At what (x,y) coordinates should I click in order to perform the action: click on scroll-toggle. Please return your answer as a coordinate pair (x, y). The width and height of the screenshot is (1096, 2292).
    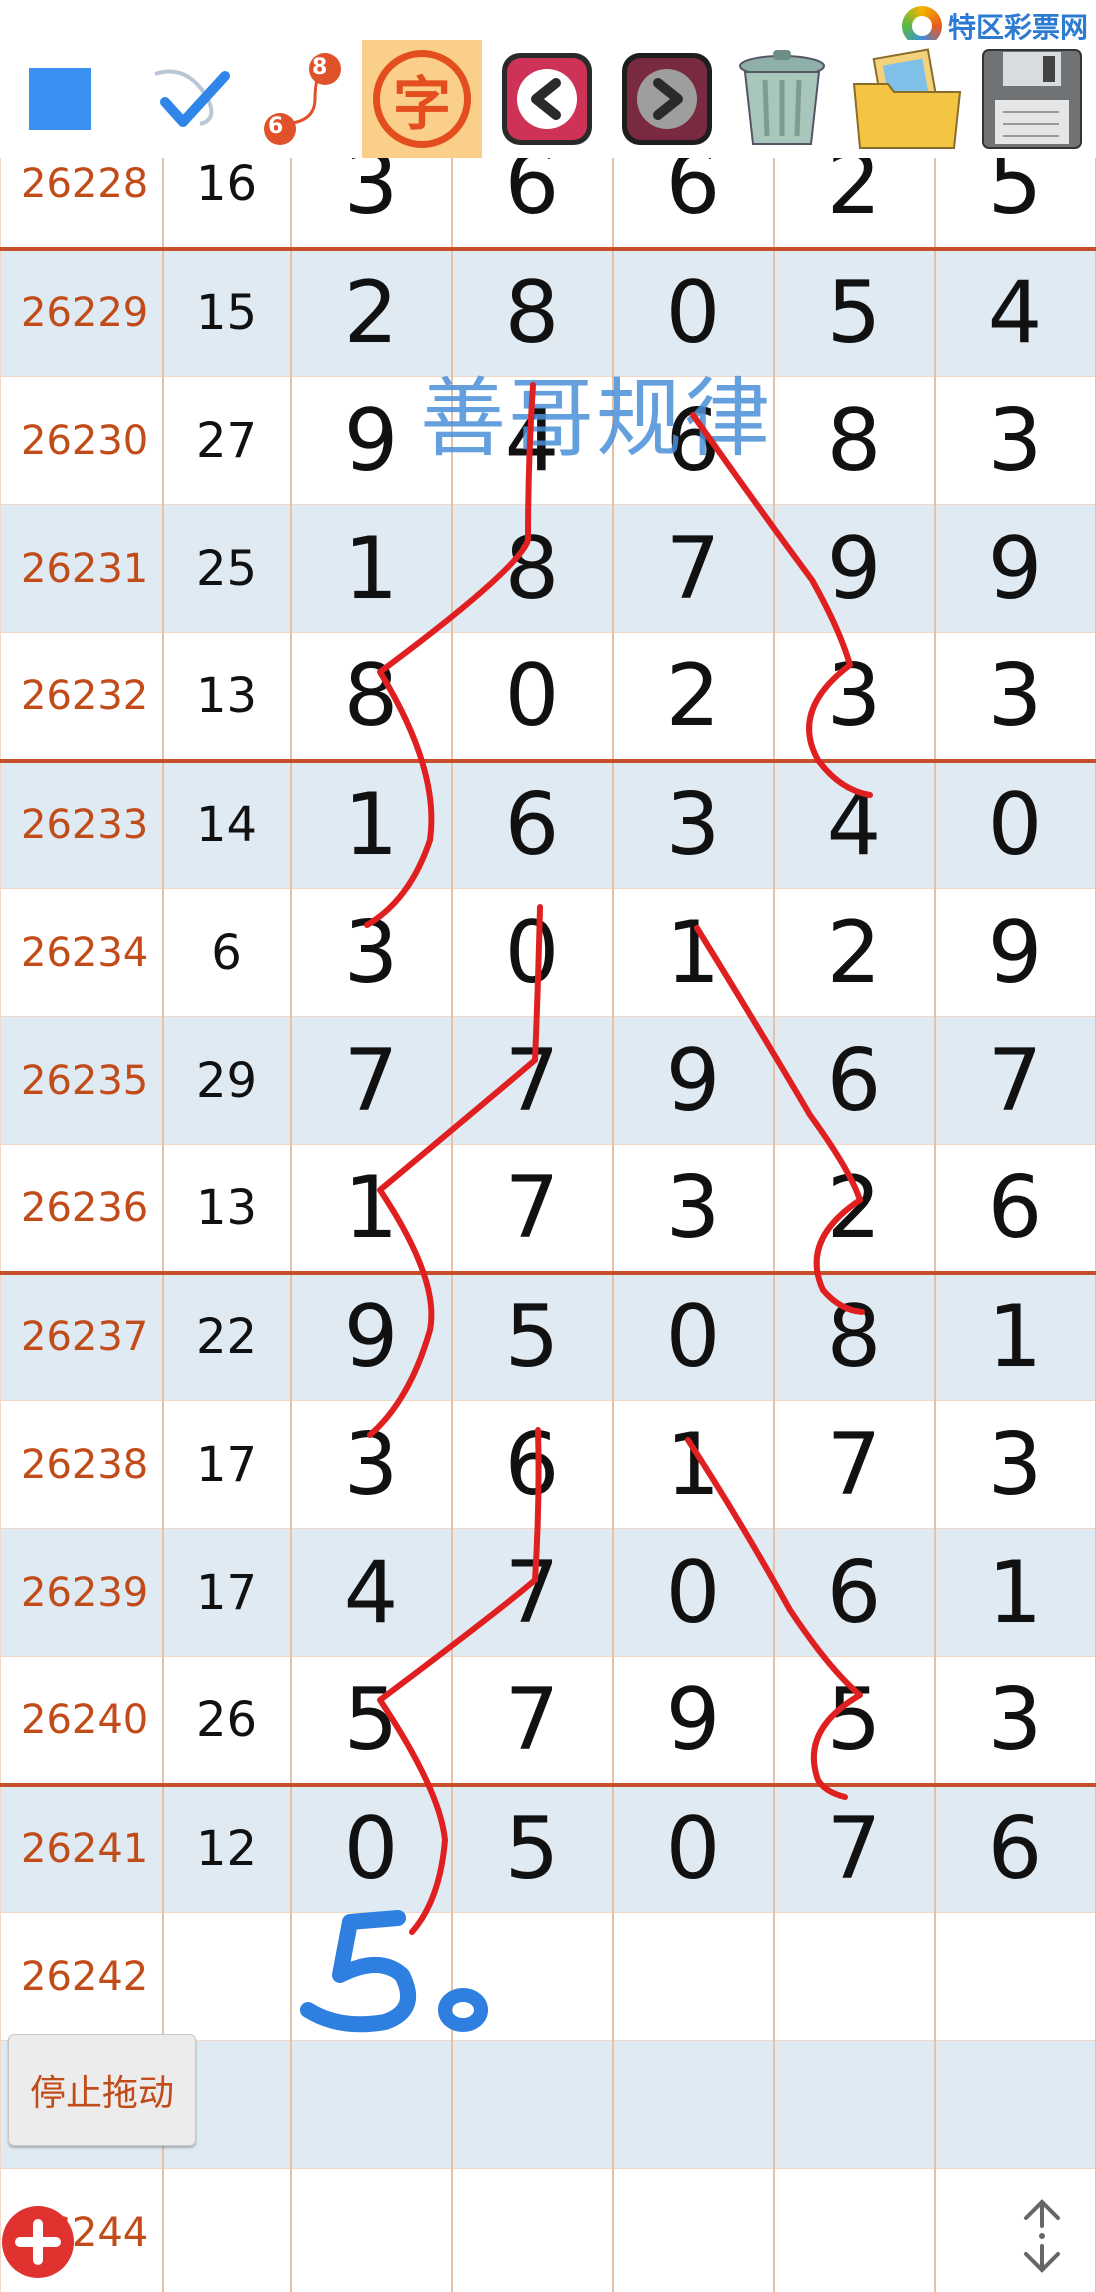
    Looking at the image, I should click on (1042, 2236).